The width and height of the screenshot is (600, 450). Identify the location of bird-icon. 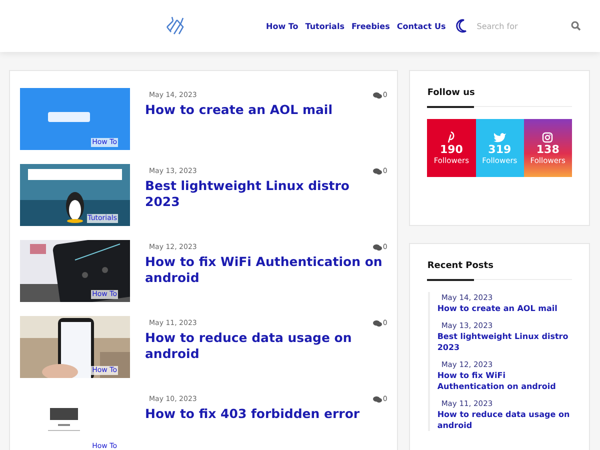
(499, 137).